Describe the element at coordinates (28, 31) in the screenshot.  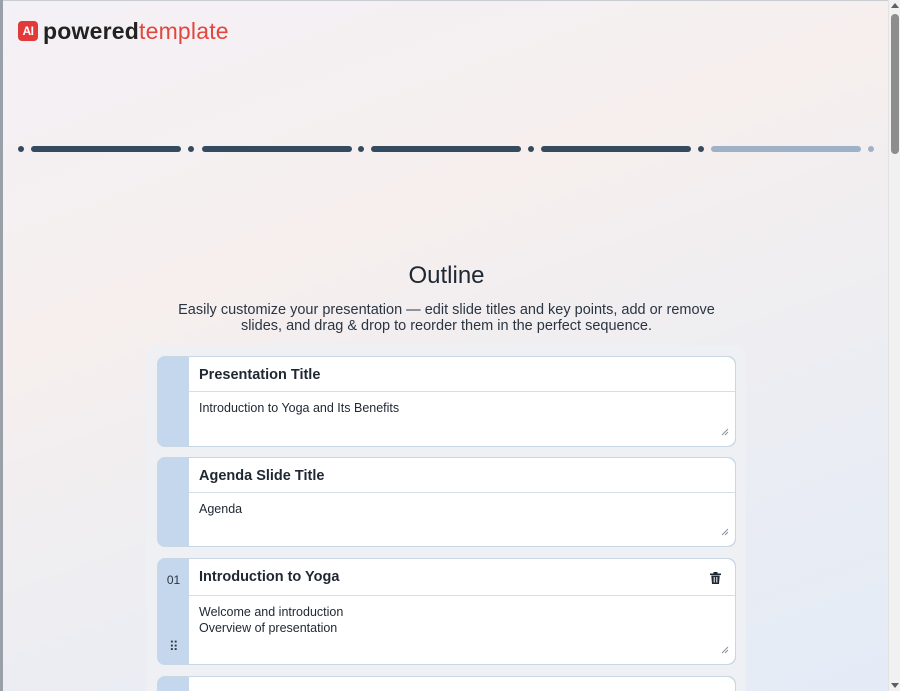
I see `ai-logo-icon: AI` at that location.